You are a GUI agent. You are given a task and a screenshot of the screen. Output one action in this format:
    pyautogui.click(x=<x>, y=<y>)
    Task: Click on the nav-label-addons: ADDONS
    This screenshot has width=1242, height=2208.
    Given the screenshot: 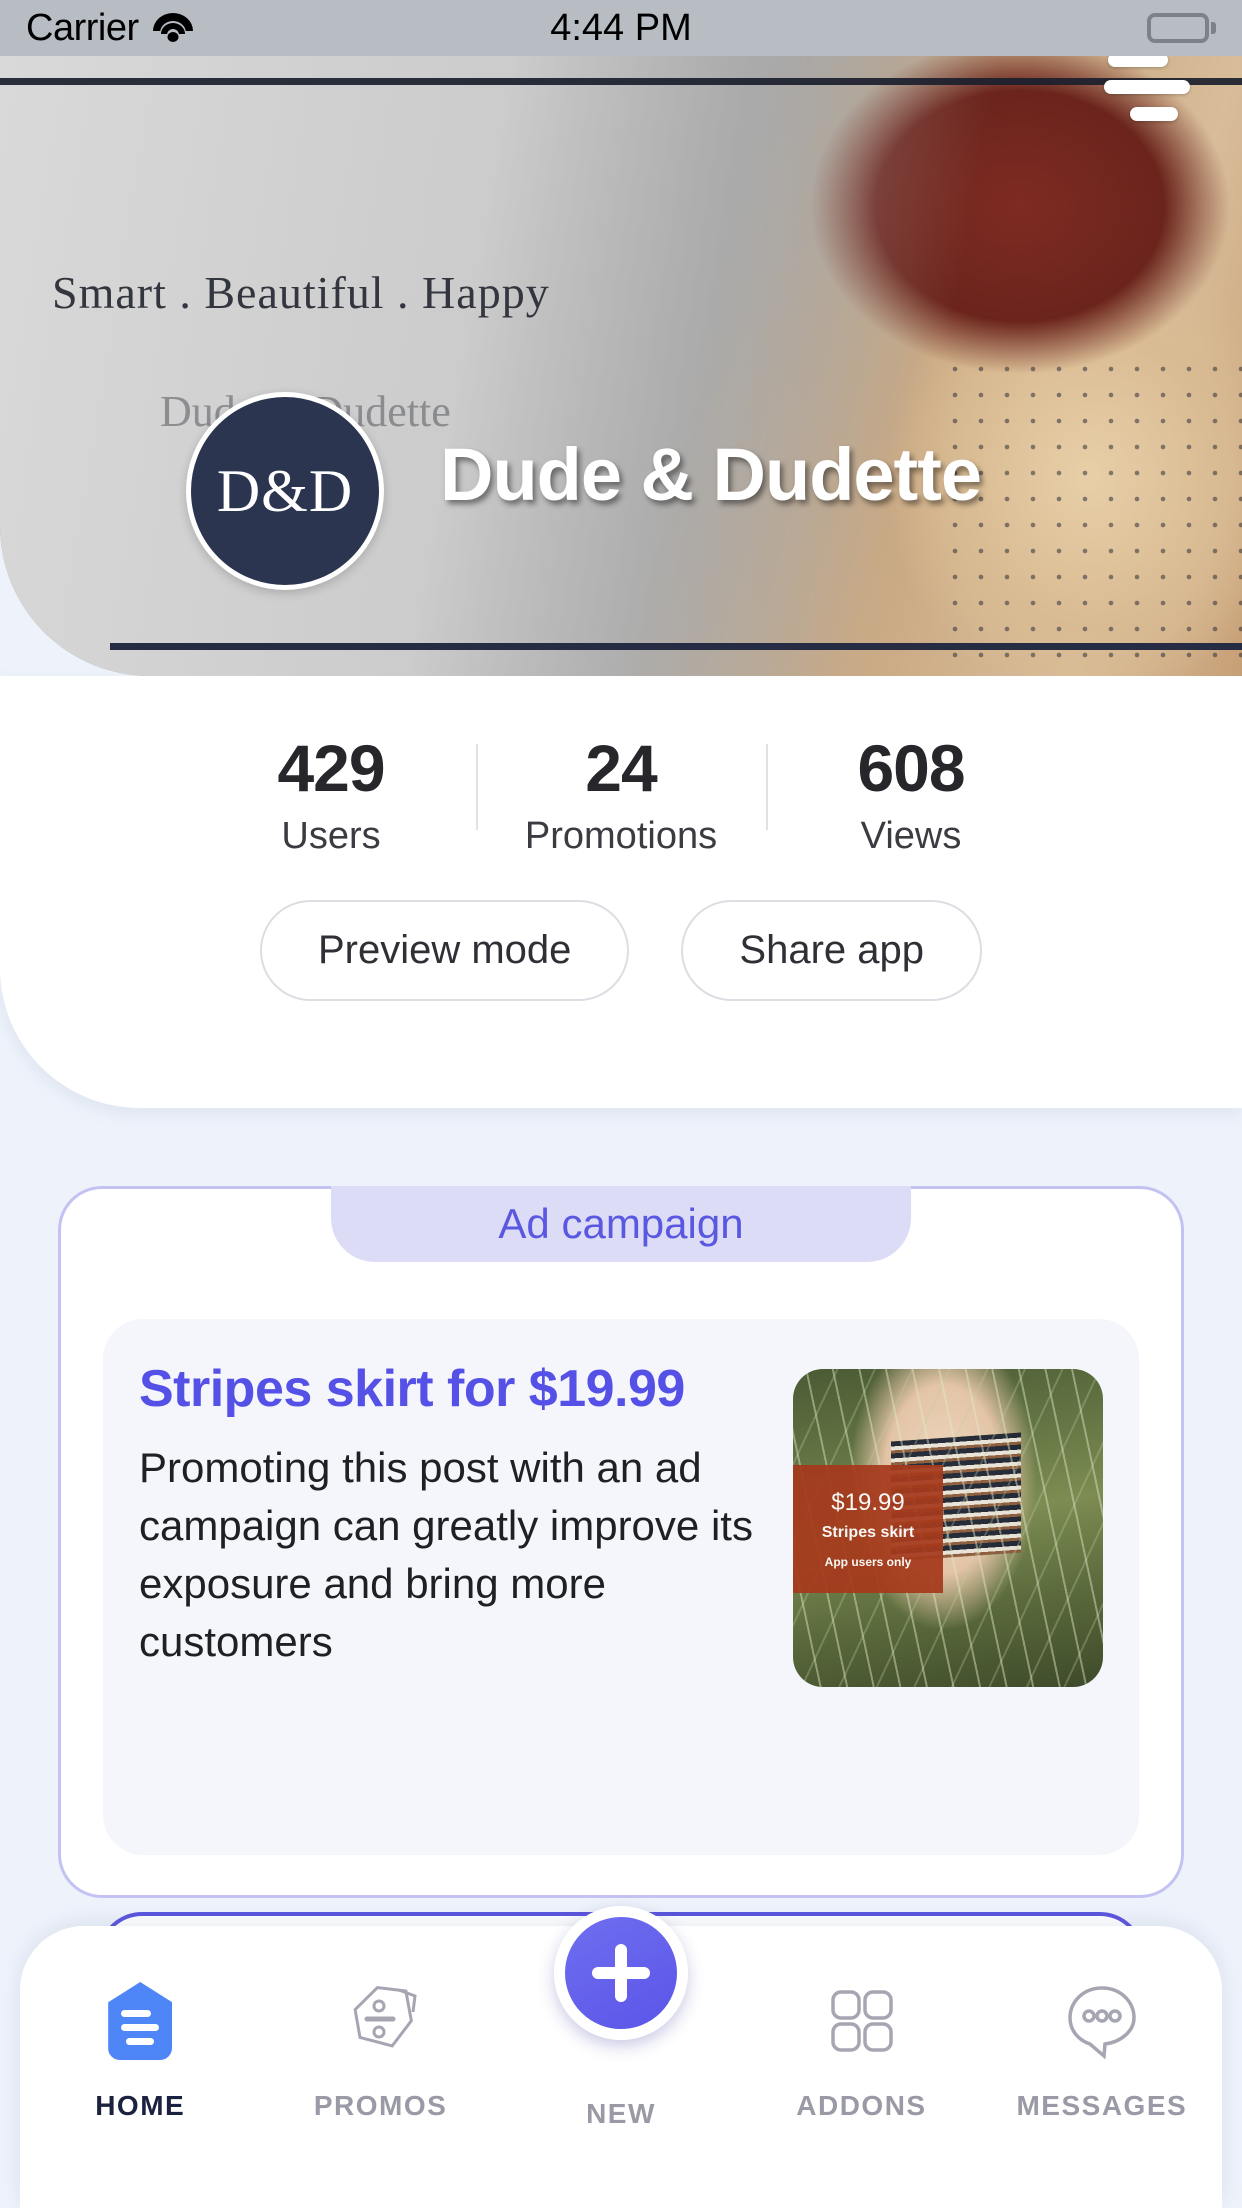 What is the action you would take?
    pyautogui.click(x=861, y=2105)
    